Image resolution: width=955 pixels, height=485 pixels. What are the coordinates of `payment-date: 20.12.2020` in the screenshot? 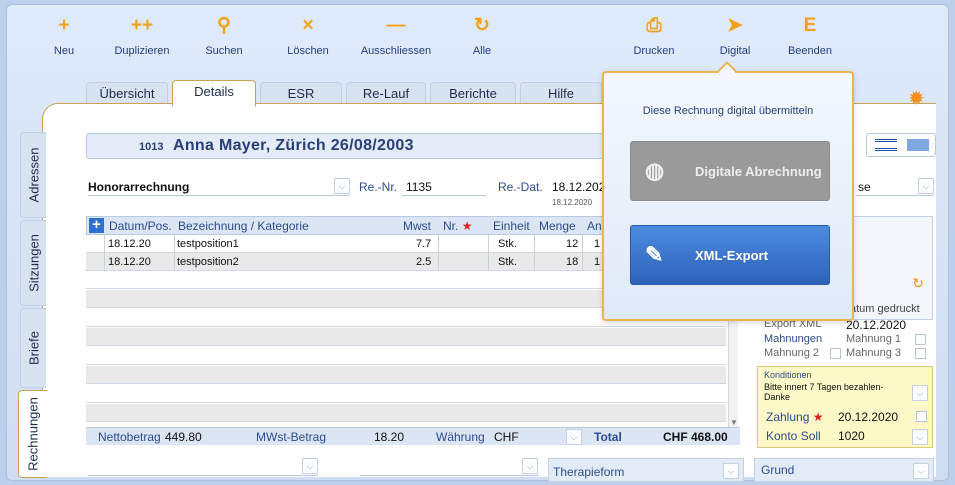 It's located at (868, 417).